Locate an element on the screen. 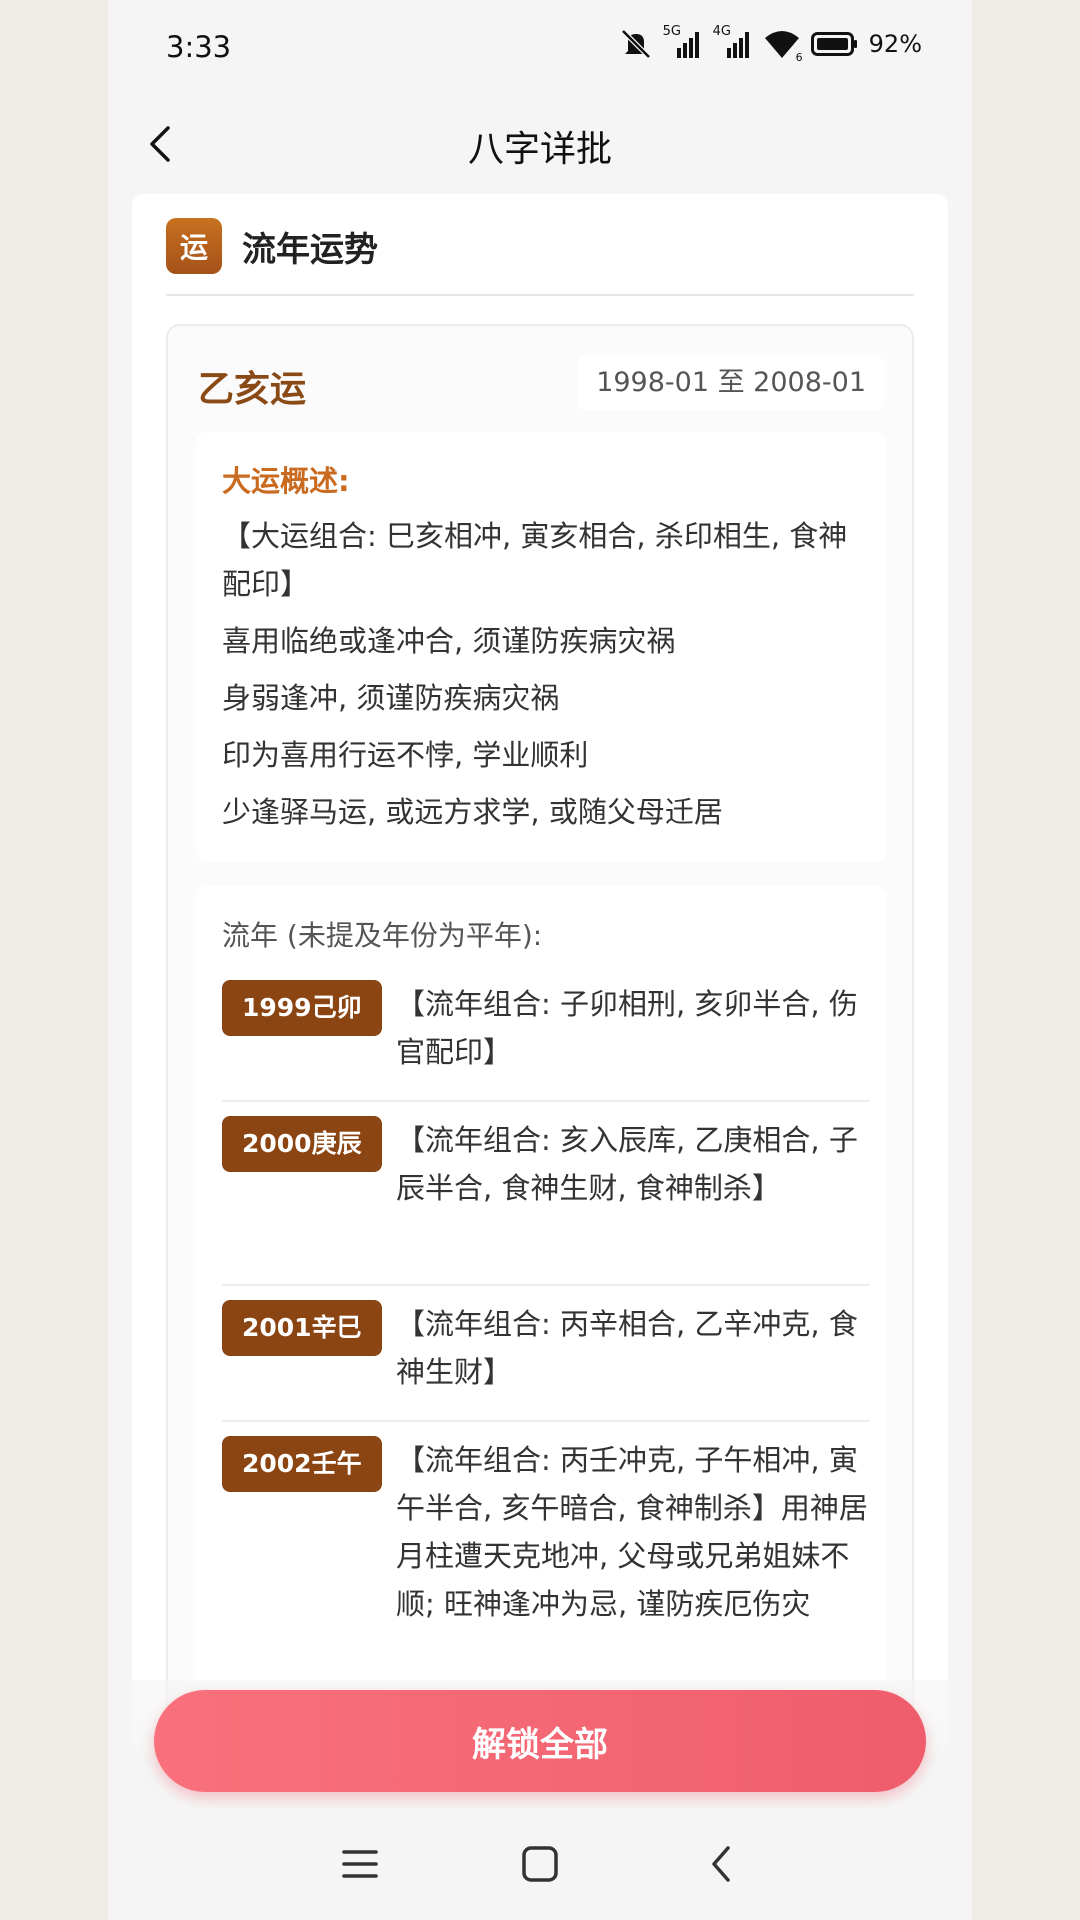 This screenshot has height=1920, width=1080. liunian-text: 【流年组合: 丙辛相合, 乙辛冲克, 食神生财】 is located at coordinates (627, 1348).